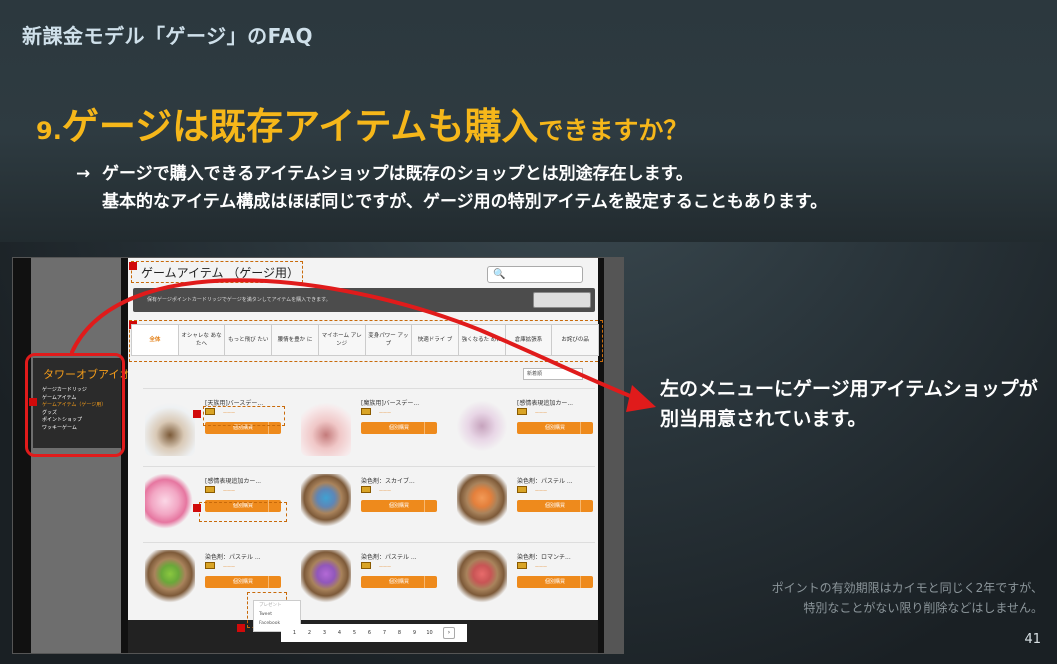 Image resolution: width=1057 pixels, height=664 pixels. What do you see at coordinates (389, 340) in the screenshot?
I see `tab-category: 変身パワー アップ` at bounding box center [389, 340].